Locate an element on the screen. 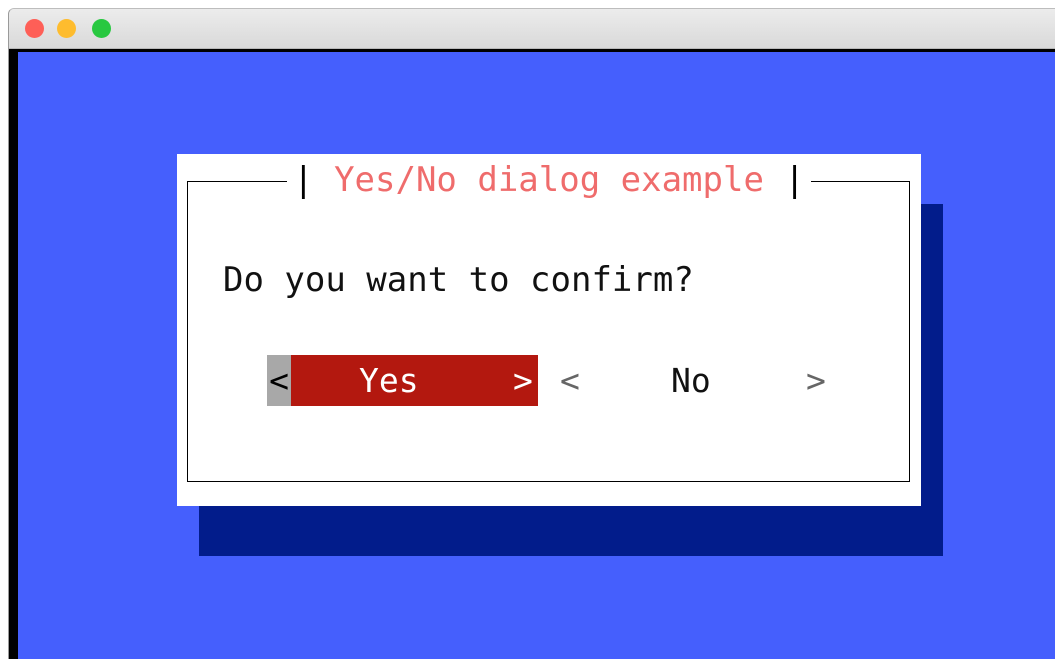 The width and height of the screenshot is (1055, 659). yes-button: < Yes > is located at coordinates (402, 380).